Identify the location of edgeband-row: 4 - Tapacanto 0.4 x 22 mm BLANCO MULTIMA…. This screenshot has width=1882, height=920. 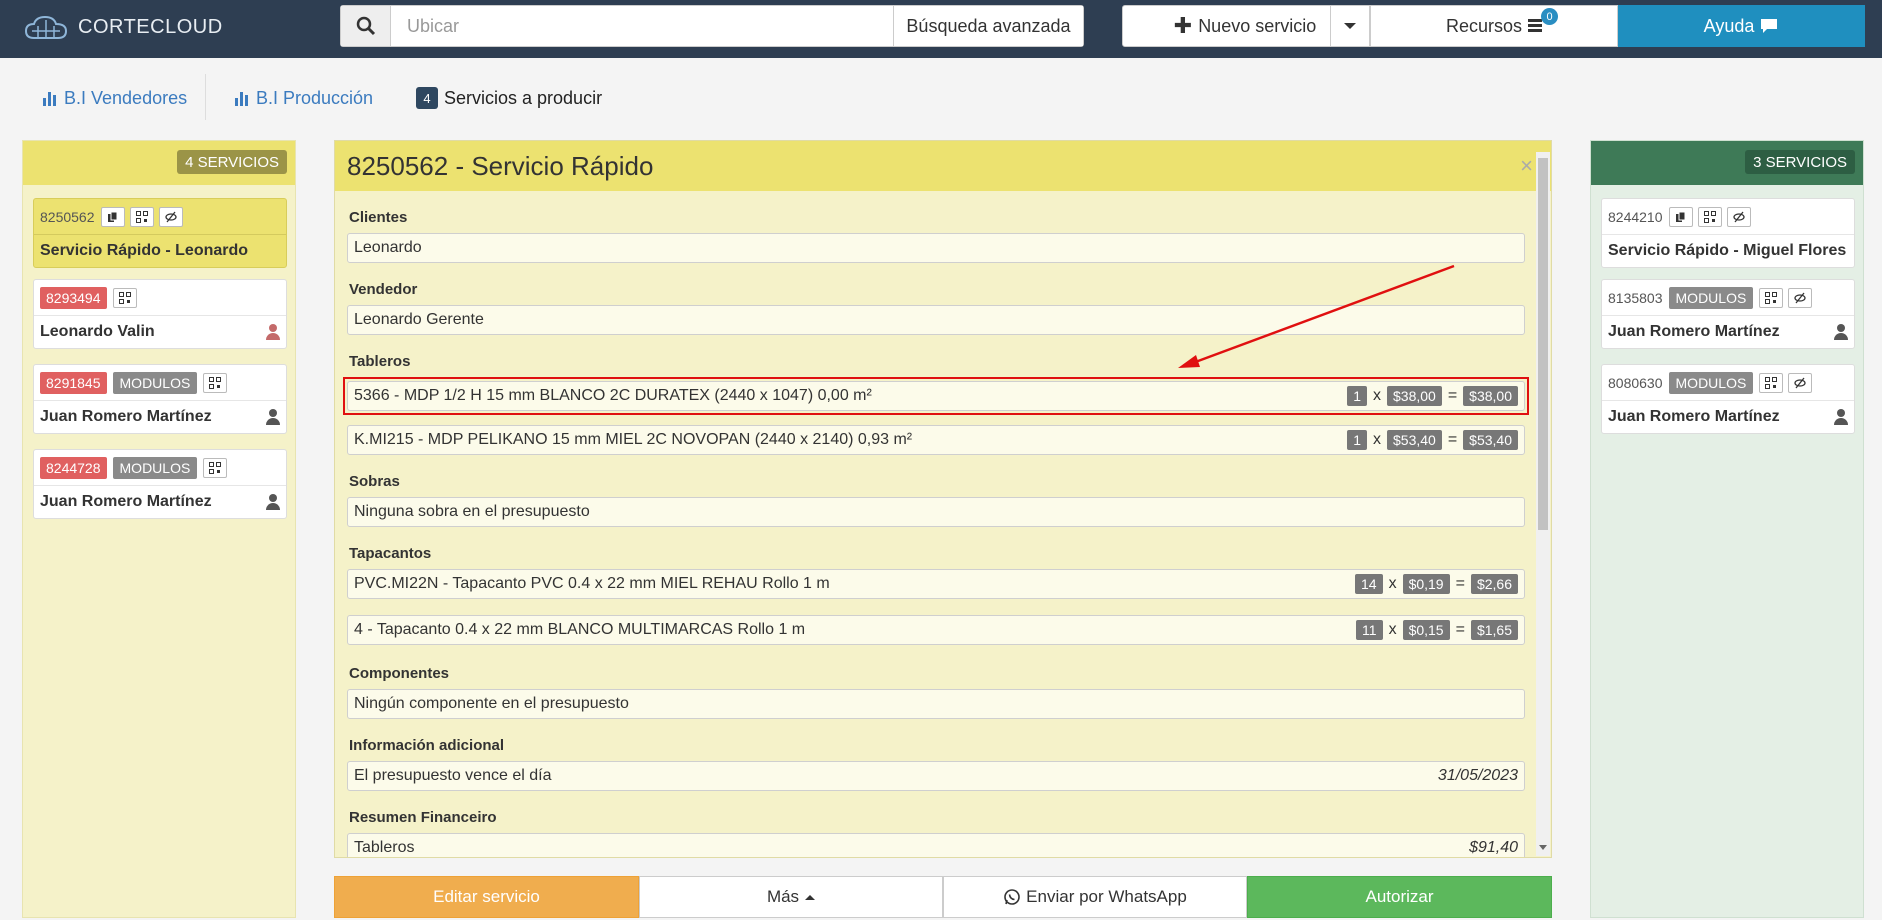
(936, 630).